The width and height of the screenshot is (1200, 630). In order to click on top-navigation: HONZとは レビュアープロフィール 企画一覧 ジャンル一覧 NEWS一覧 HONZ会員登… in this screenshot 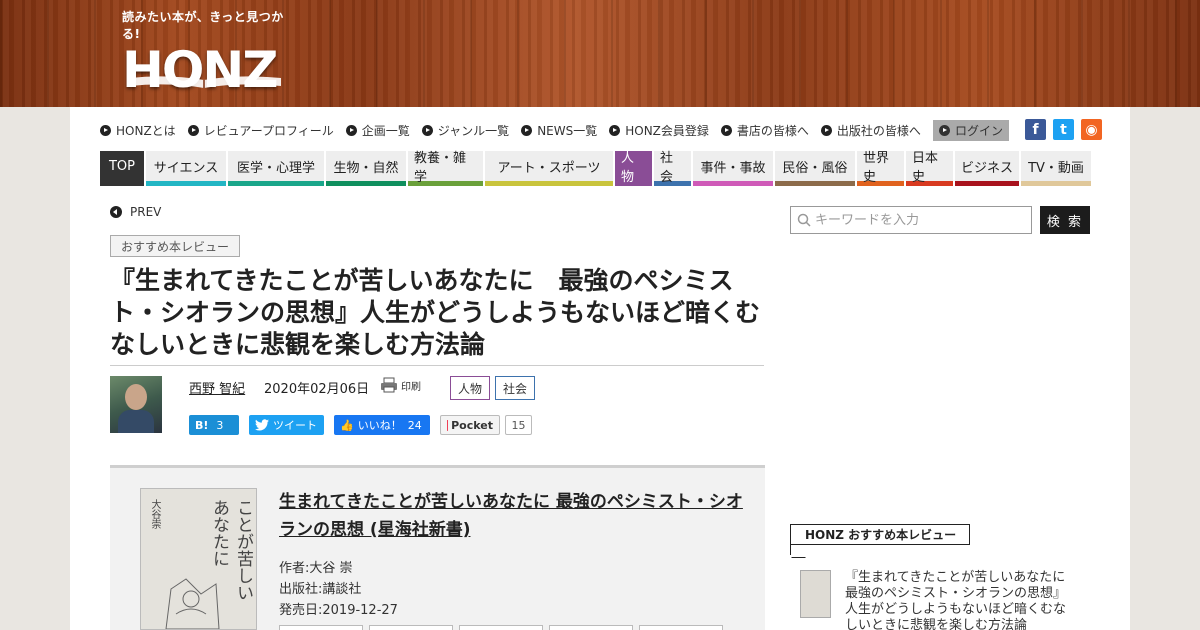, I will do `click(554, 130)`.